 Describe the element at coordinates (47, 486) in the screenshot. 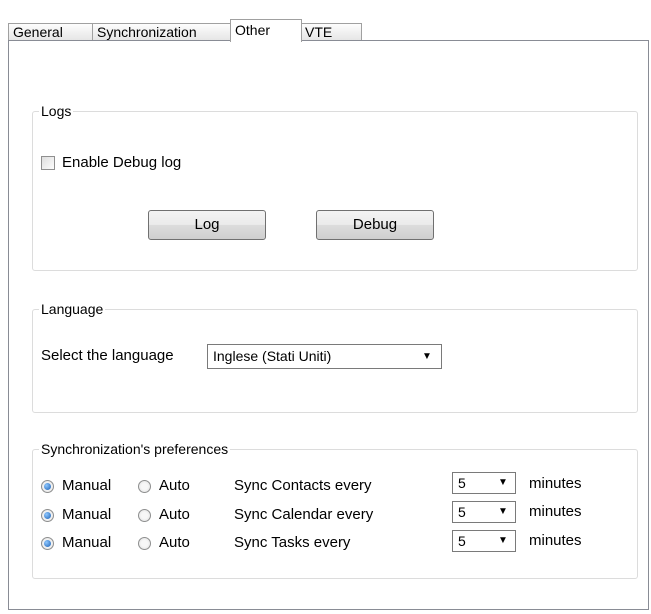

I see `contacts-manual-radio` at that location.